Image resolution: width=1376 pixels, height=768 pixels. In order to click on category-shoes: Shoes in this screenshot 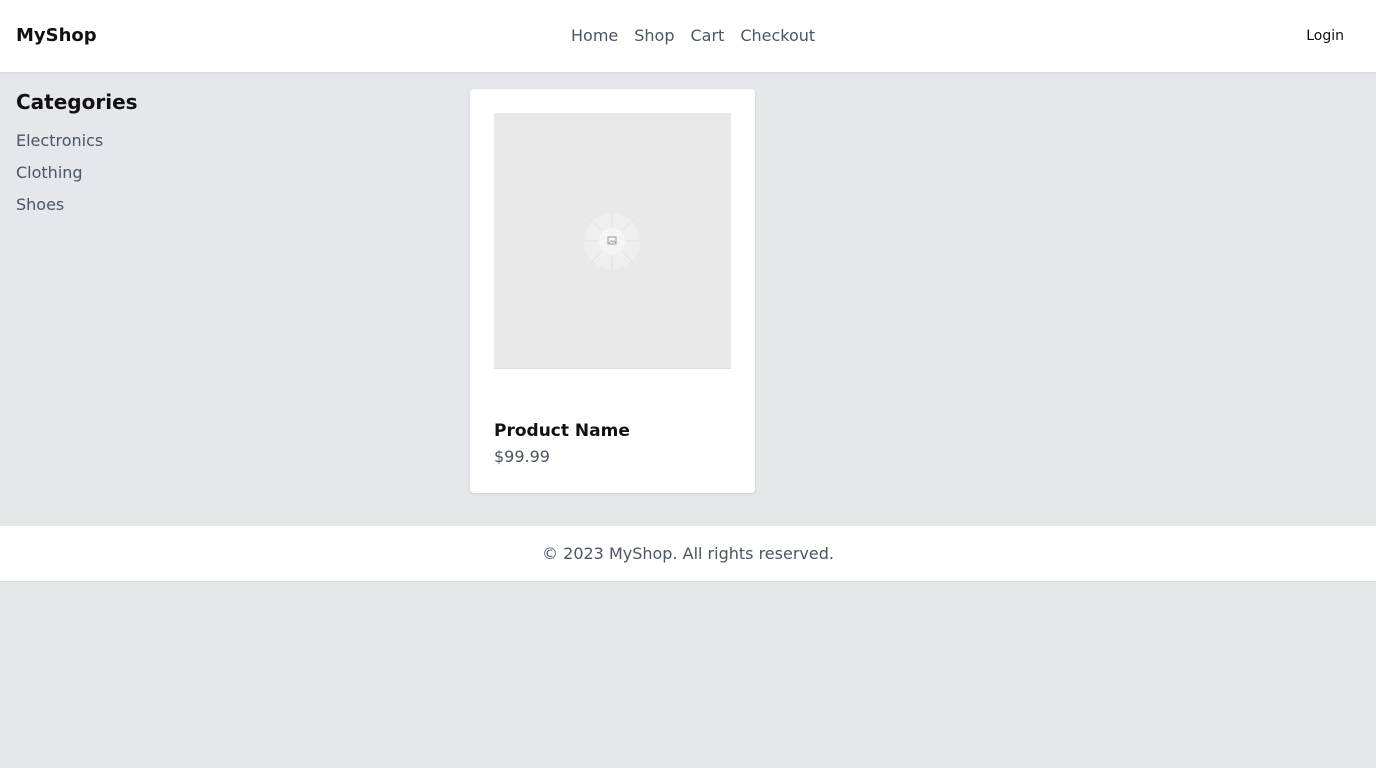, I will do `click(136, 205)`.